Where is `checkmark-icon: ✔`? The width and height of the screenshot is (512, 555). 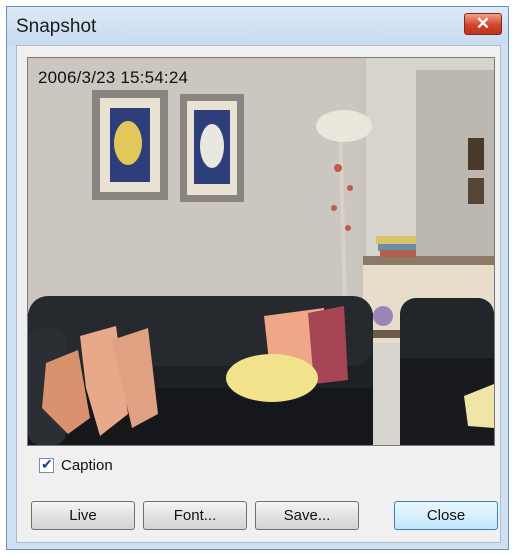 checkmark-icon: ✔ is located at coordinates (47, 464).